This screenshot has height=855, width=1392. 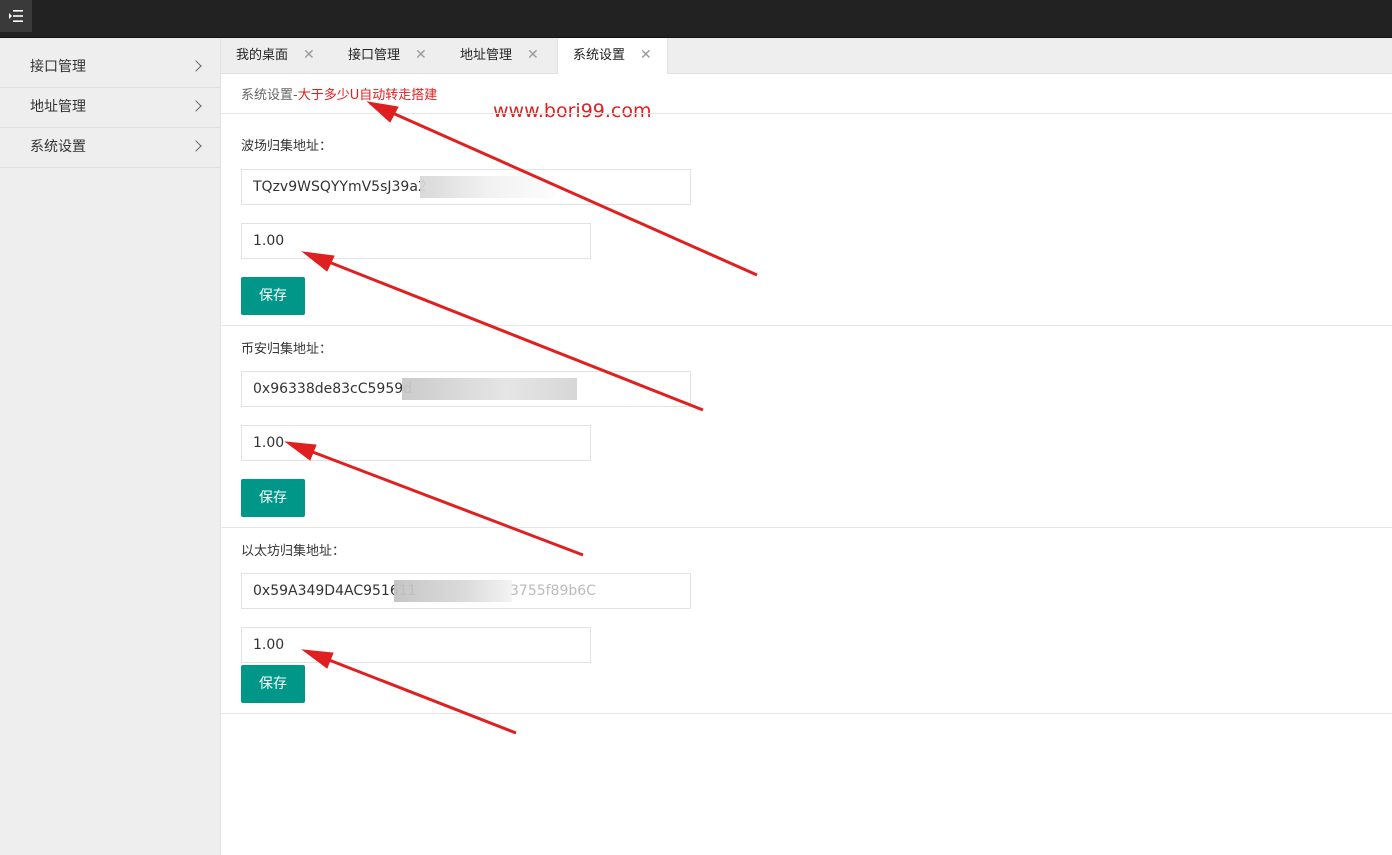 What do you see at coordinates (335, 591) in the screenshot?
I see `input-value: 0x59A349D4AC951611` at bounding box center [335, 591].